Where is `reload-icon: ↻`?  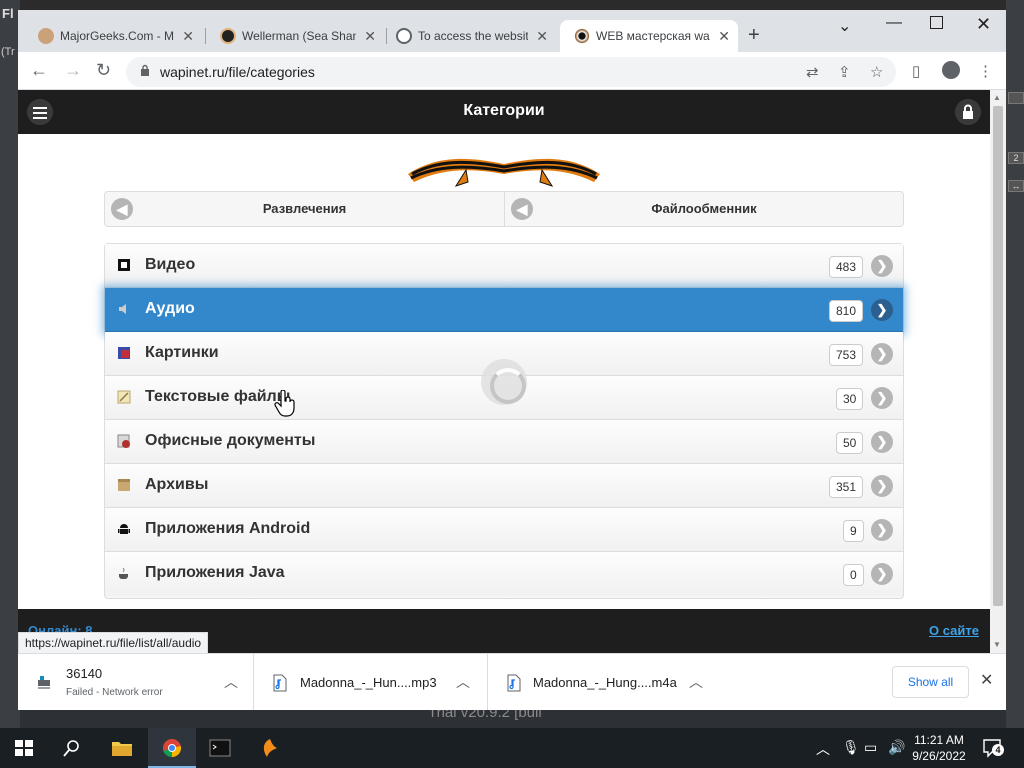
reload-icon: ↻ is located at coordinates (103, 70).